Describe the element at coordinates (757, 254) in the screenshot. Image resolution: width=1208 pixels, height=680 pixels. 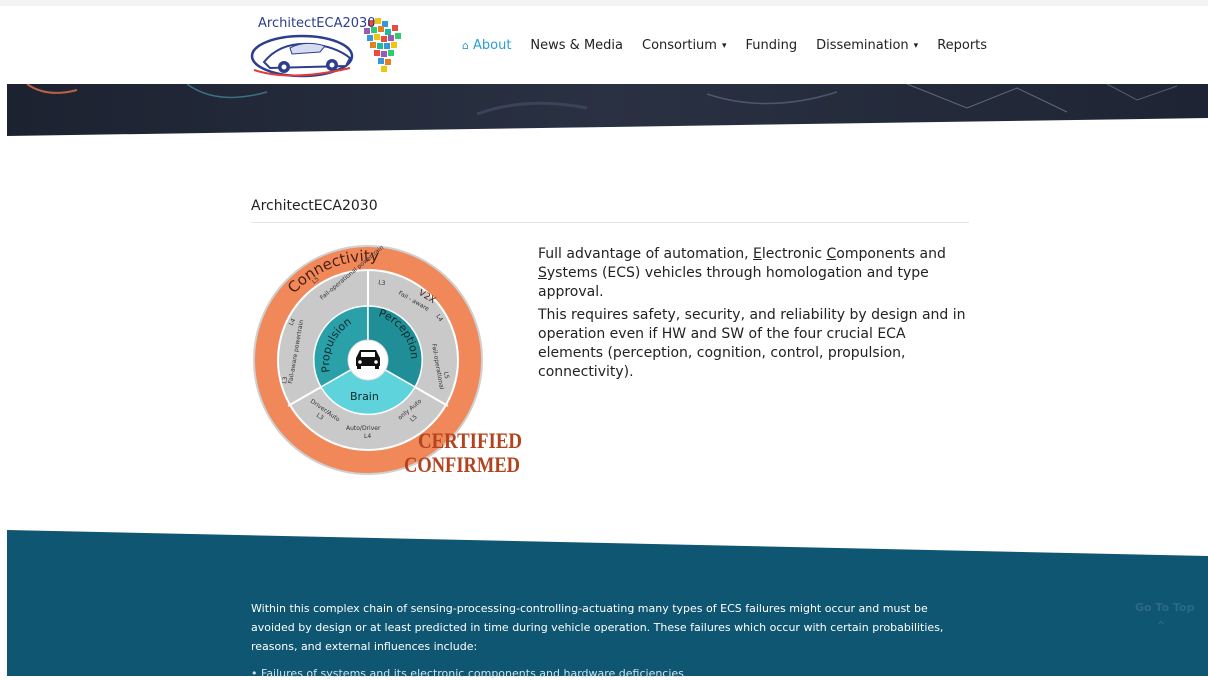
I see `underlined-letter: E` at that location.